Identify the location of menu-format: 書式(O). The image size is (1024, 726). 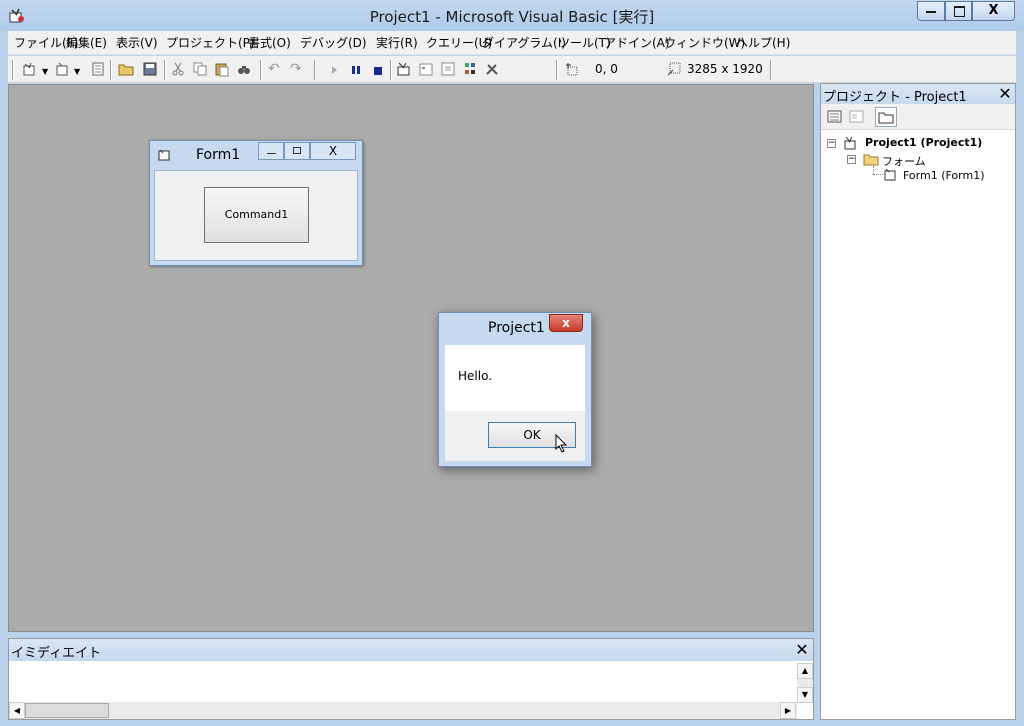
(269, 42).